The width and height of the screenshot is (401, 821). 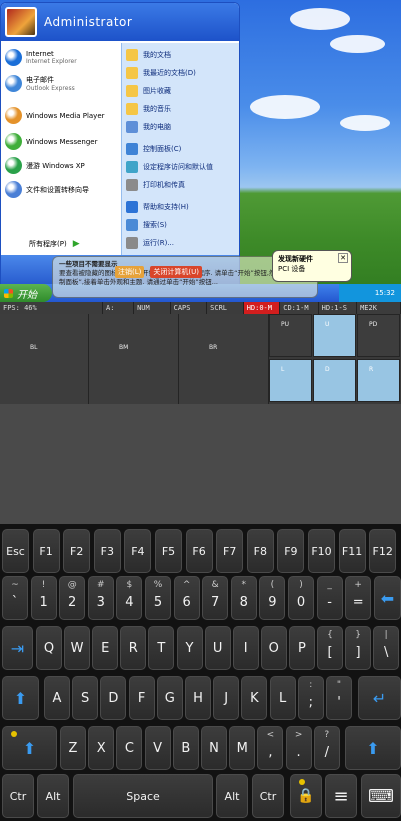 I want to click on start-menu-place-item: 打印机和传真, so click(x=155, y=185).